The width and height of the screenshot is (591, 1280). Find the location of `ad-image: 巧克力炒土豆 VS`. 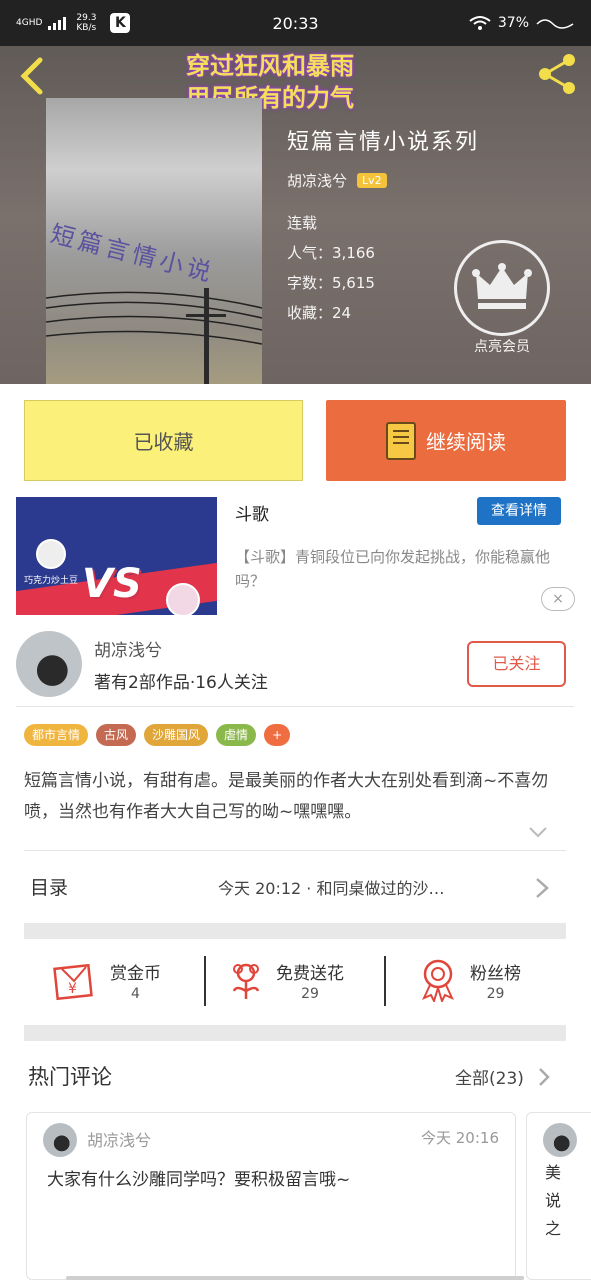

ad-image: 巧克力炒土豆 VS is located at coordinates (116, 556).